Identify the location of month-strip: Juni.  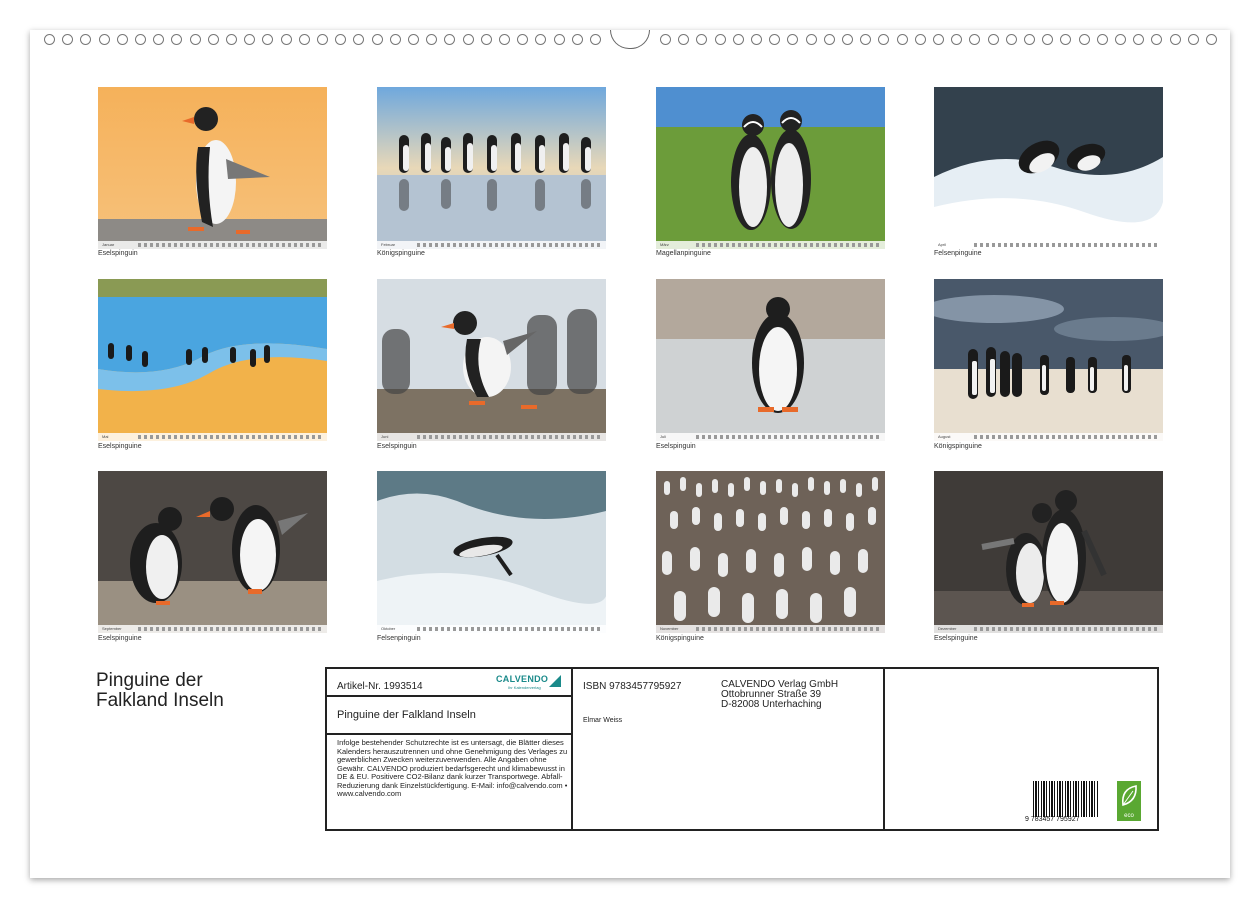
(491, 437).